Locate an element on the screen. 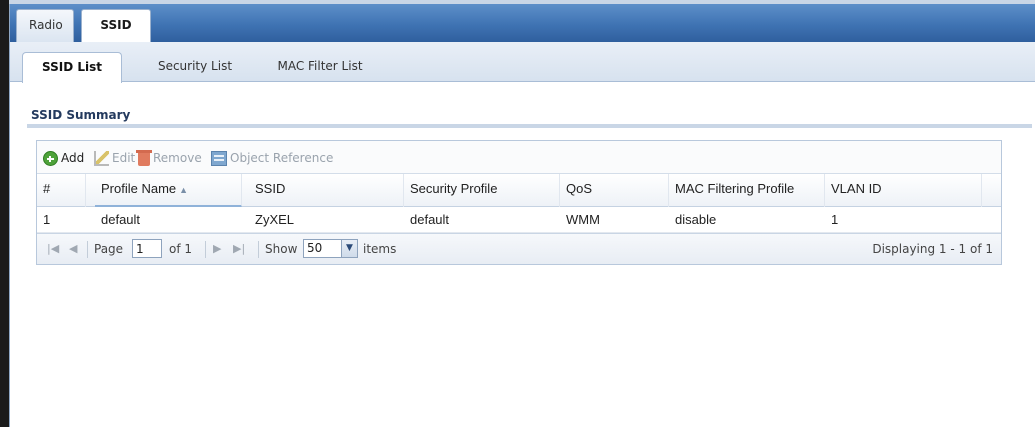  first-page-icon: |◀ is located at coordinates (53, 248).